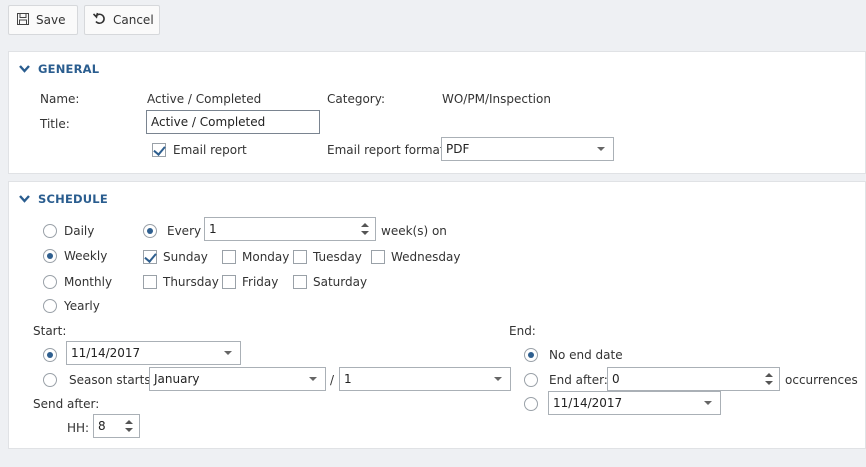  What do you see at coordinates (51, 20) in the screenshot?
I see `save-label: Save` at bounding box center [51, 20].